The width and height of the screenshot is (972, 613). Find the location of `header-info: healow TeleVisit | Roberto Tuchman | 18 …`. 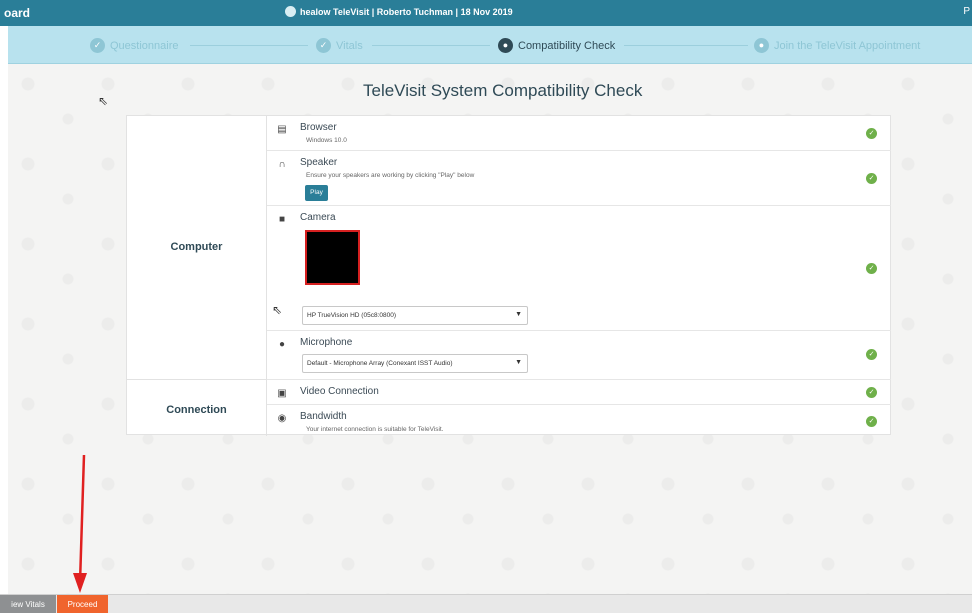

header-info: healow TeleVisit | Roberto Tuchman | 18 … is located at coordinates (406, 11).